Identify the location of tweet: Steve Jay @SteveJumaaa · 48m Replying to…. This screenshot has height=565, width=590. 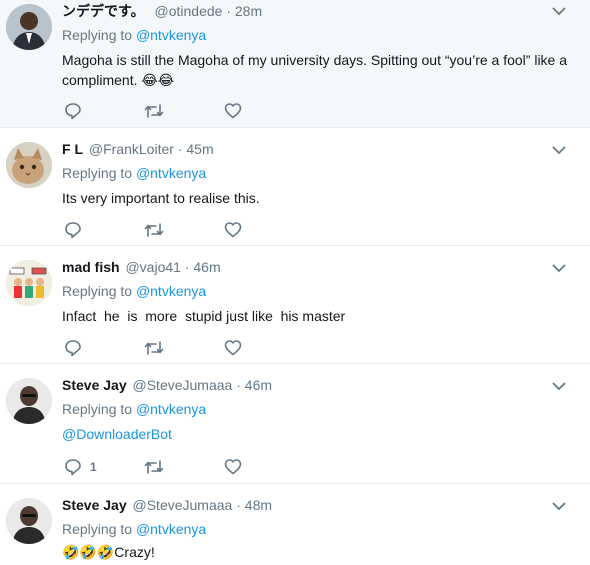
(295, 524).